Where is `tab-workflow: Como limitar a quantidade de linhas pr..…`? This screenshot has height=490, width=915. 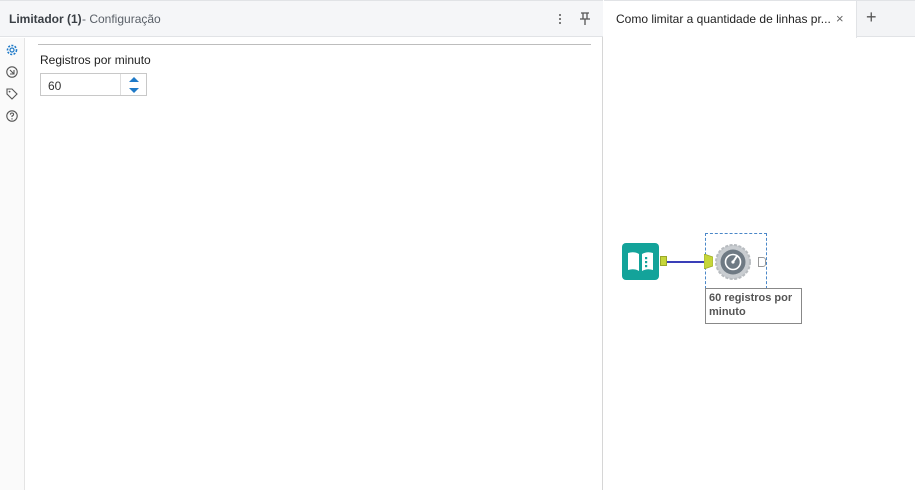 tab-workflow: Como limitar a quantidade de linhas pr..… is located at coordinates (730, 19).